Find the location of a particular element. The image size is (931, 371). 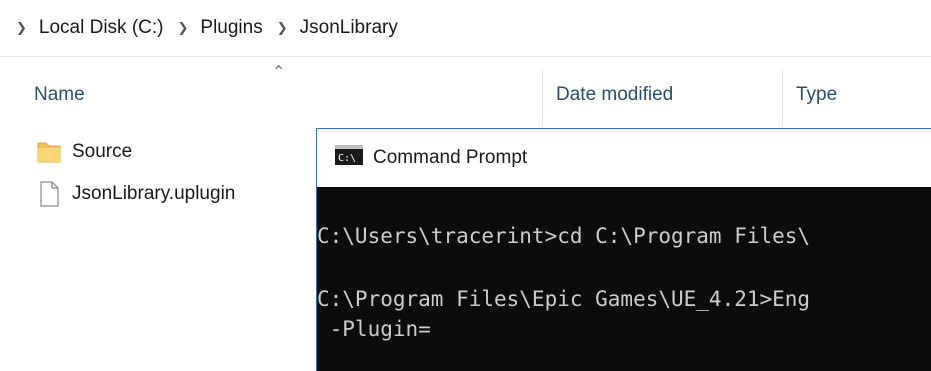

column-header-name: Name is located at coordinates (288, 95).